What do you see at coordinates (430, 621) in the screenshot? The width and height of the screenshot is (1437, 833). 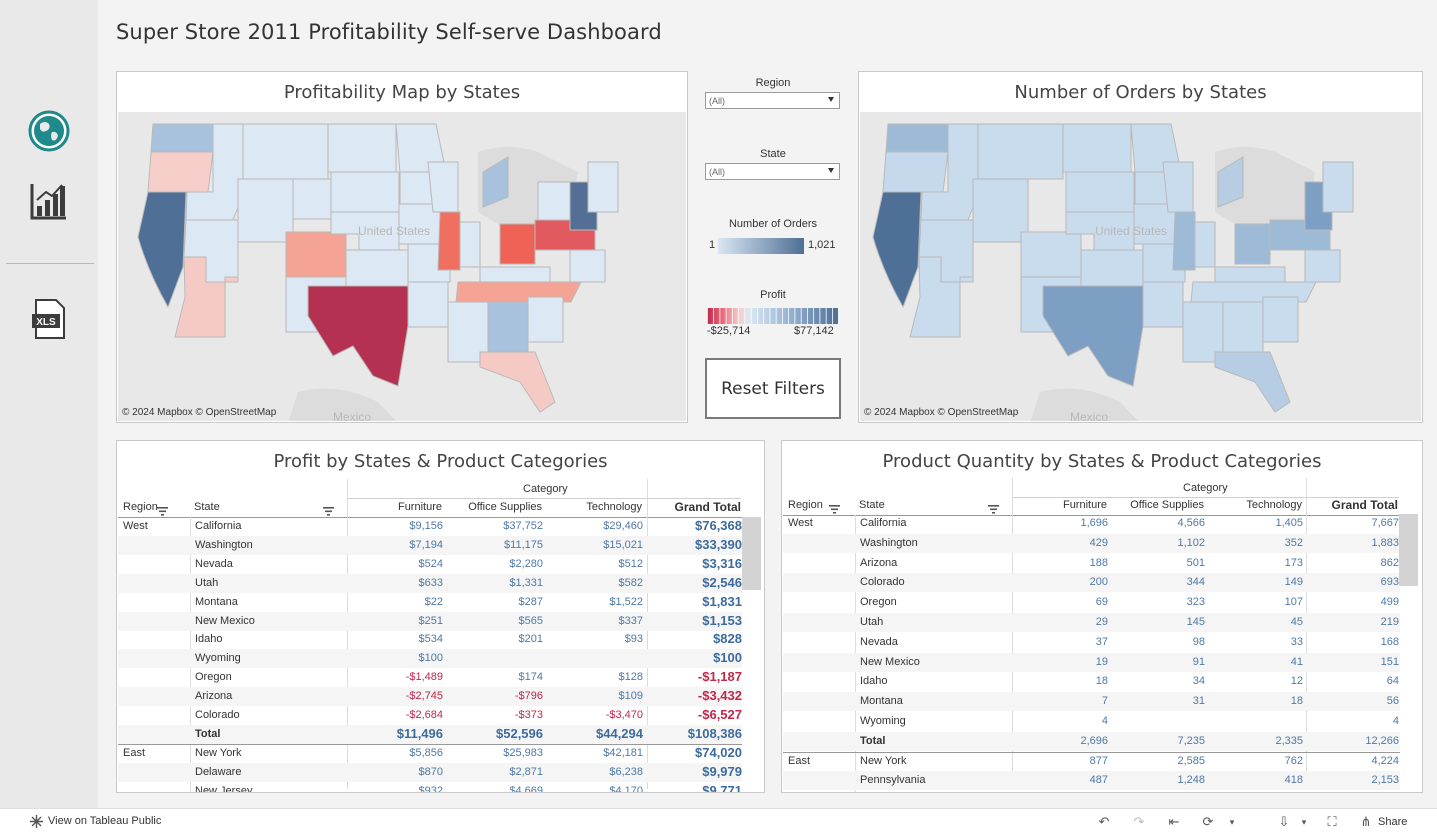 I see `table-row: New Mexico $251 $565 $337 $1,153` at bounding box center [430, 621].